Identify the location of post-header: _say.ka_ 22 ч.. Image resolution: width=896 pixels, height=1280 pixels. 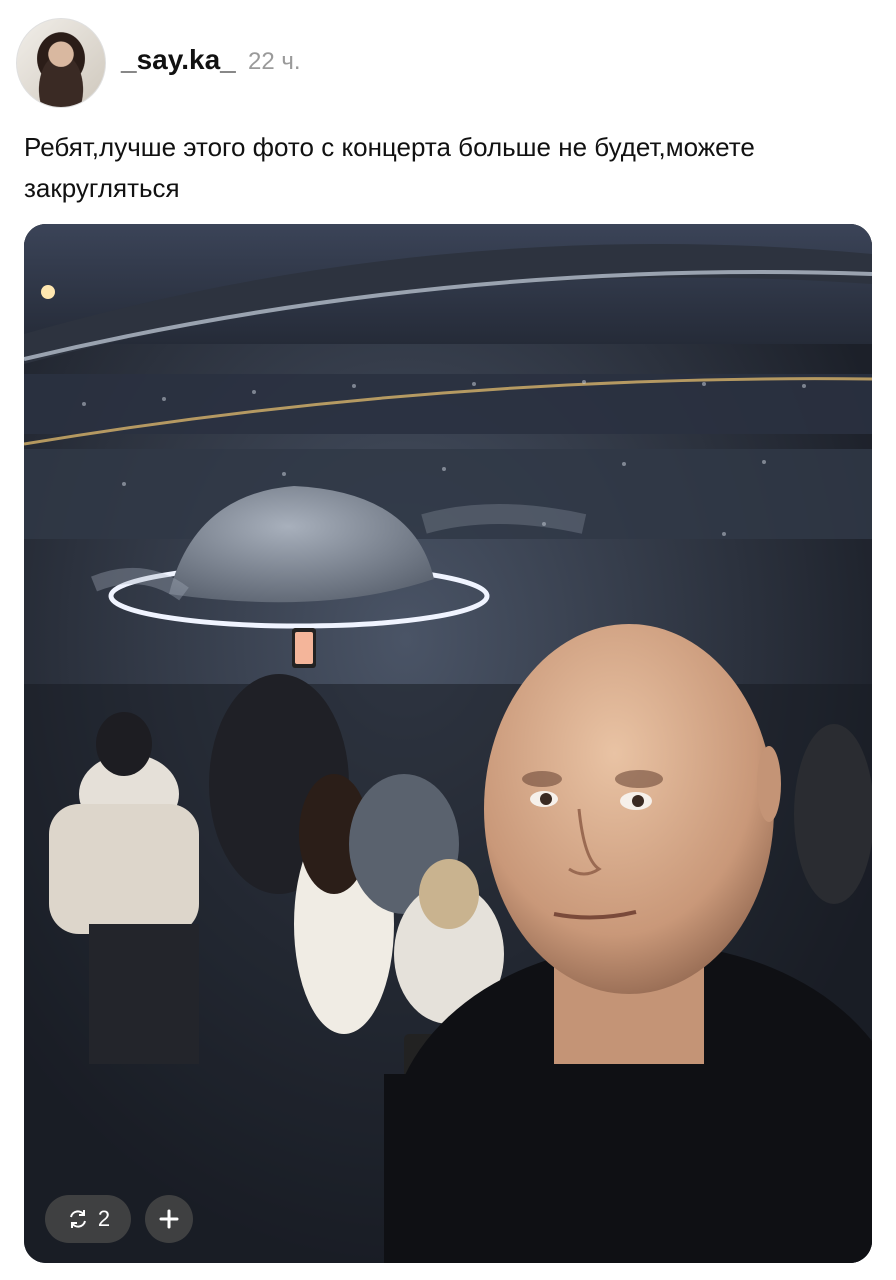
(446, 63).